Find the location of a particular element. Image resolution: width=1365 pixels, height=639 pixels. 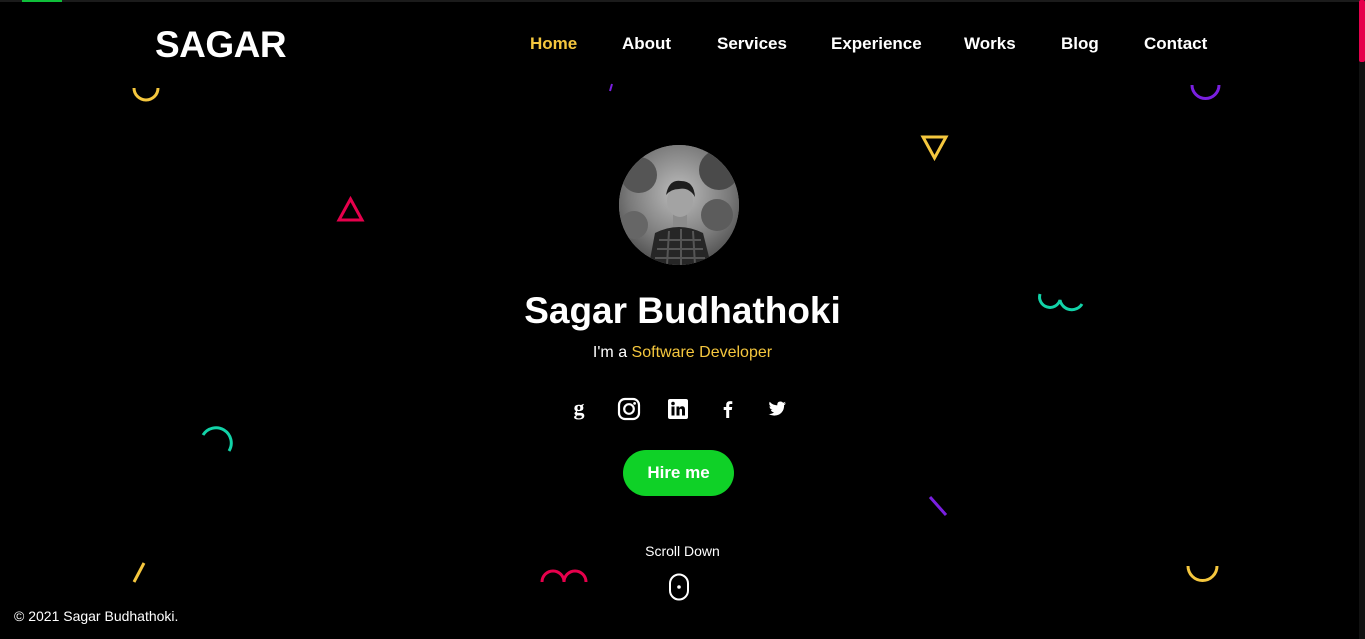

nav-home: Home is located at coordinates (553, 44).